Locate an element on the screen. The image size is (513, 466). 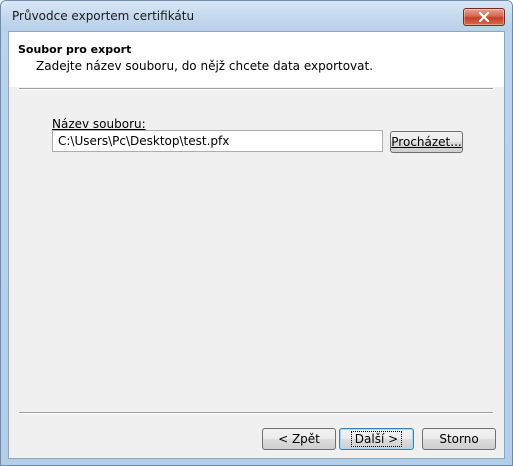
filename-input is located at coordinates (217, 141).